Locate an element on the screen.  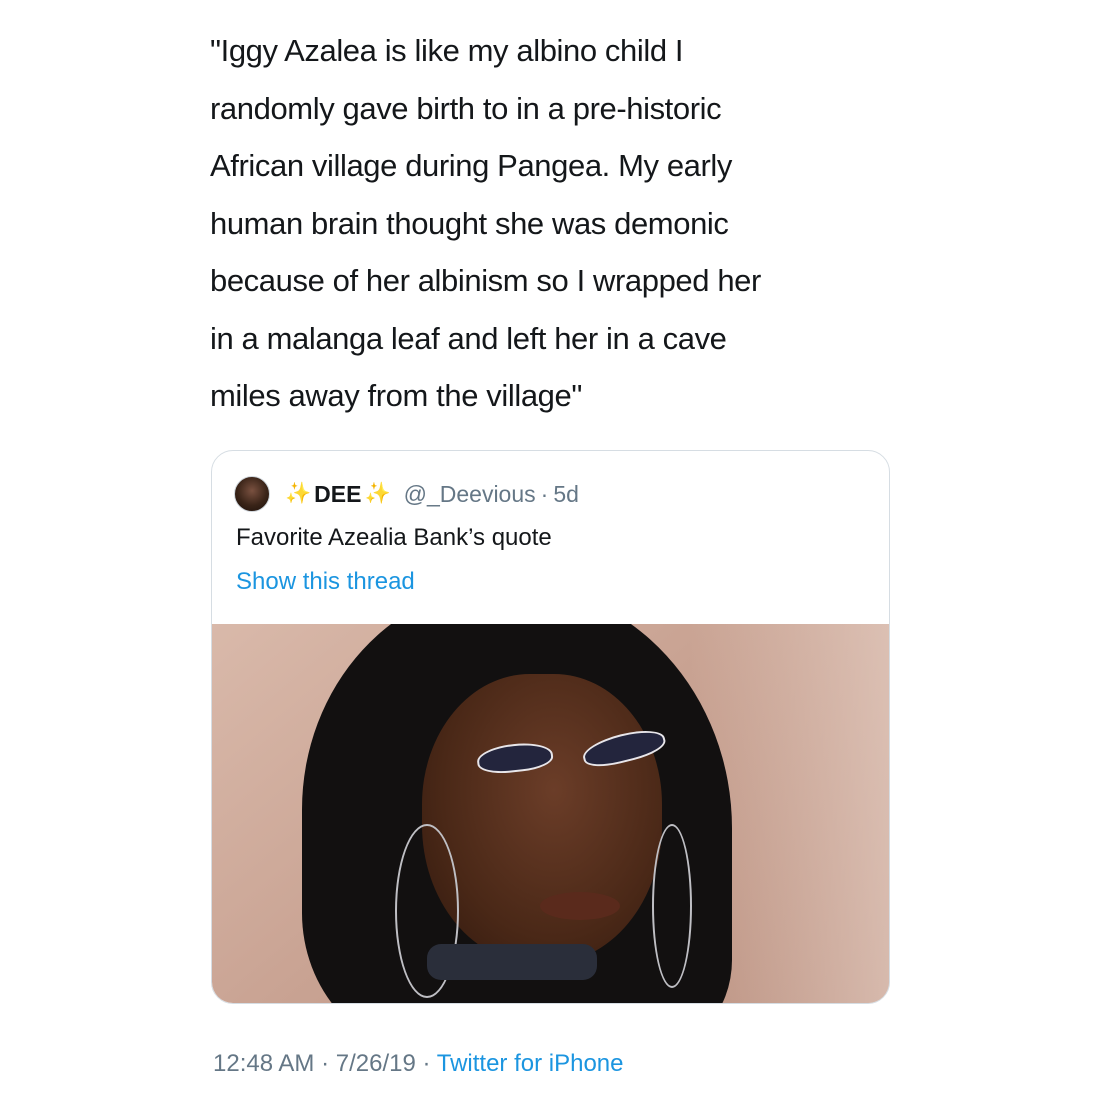
quoted-tweet-text: Favorite Azealia Bank’s quote is located at coordinates (394, 537).